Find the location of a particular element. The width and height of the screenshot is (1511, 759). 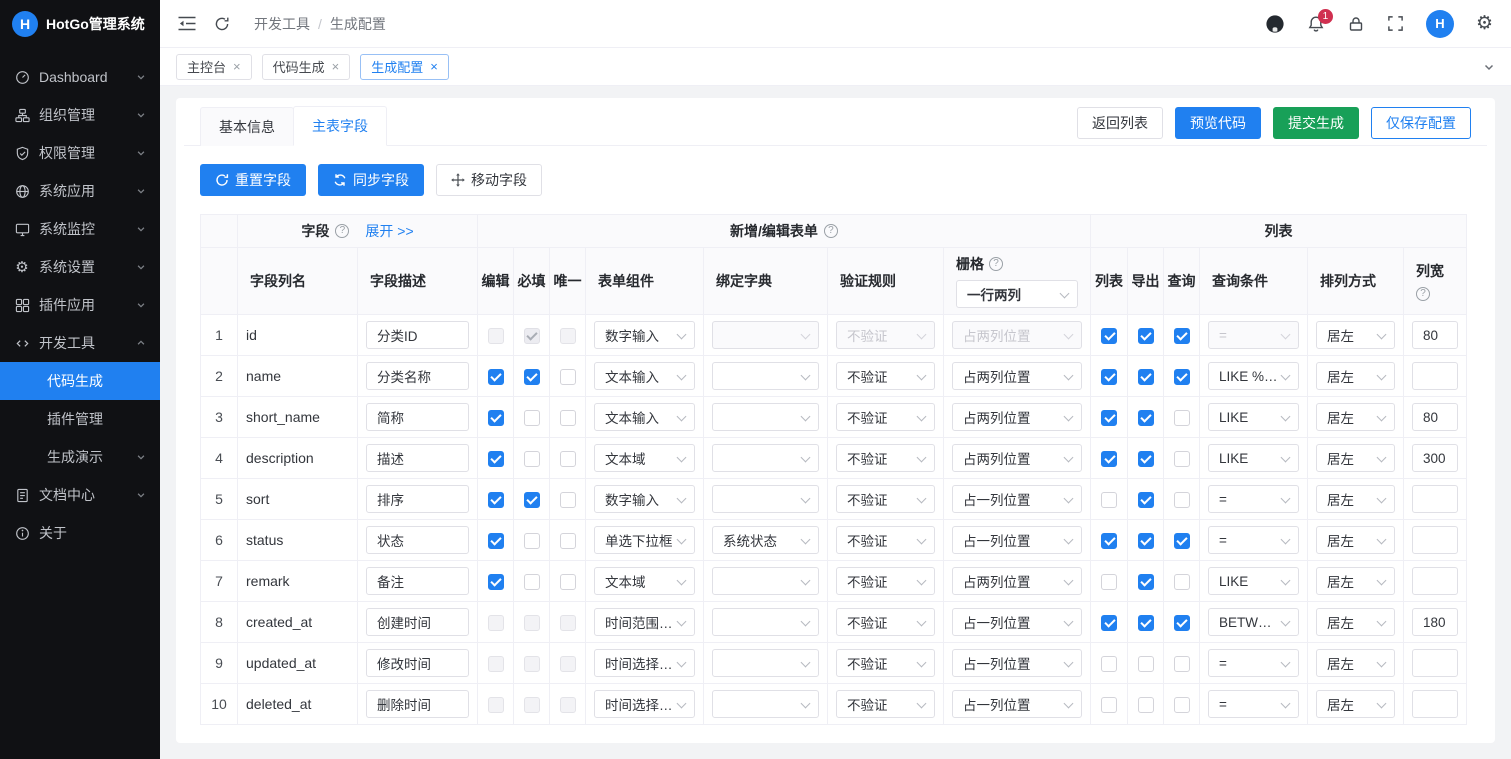

form-component-select: 文本域 is located at coordinates (644, 458).